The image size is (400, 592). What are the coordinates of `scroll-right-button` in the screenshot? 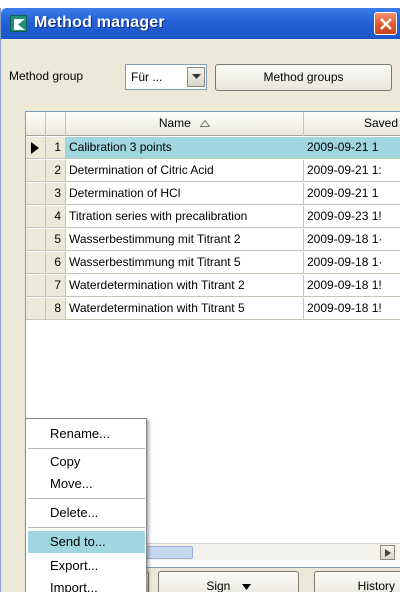 It's located at (387, 552).